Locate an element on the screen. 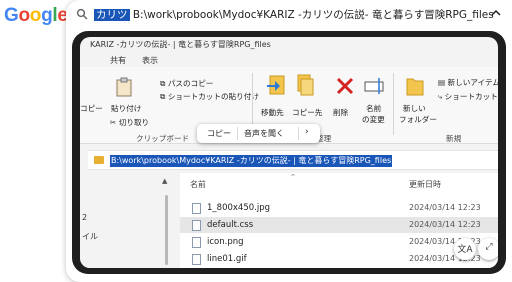  nav-item: イル is located at coordinates (90, 236).